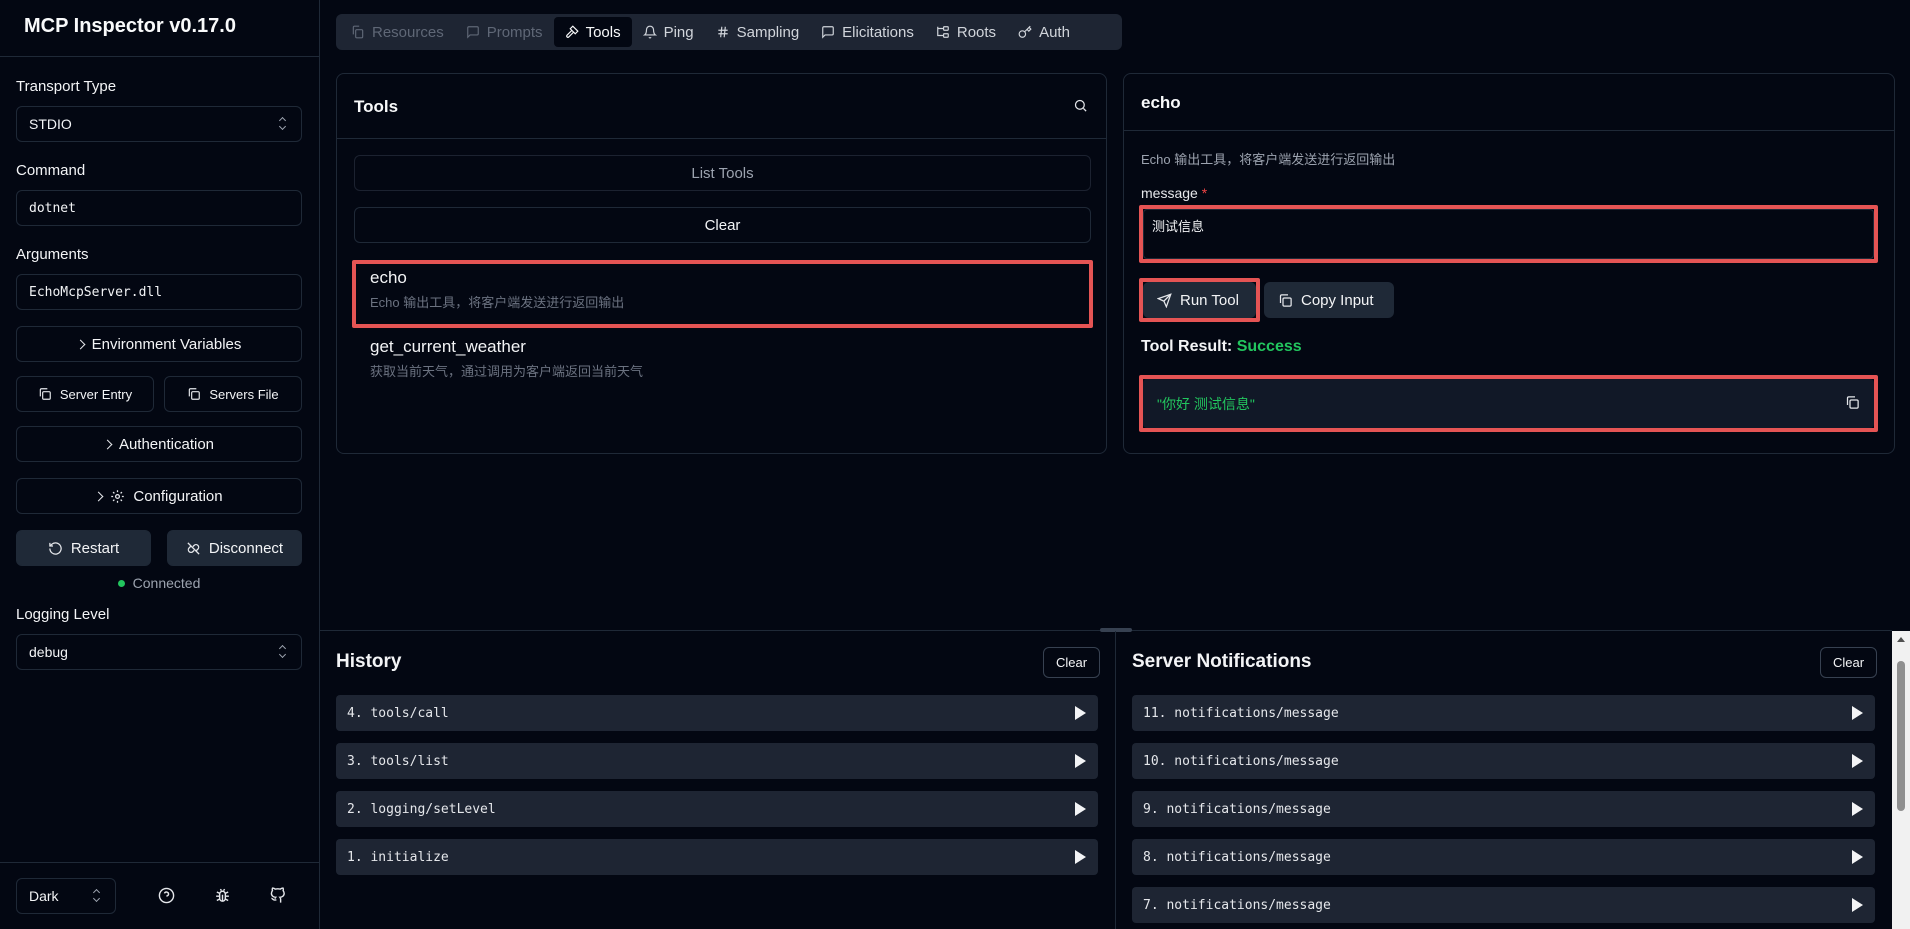  What do you see at coordinates (51, 170) in the screenshot?
I see `command-label: Command` at bounding box center [51, 170].